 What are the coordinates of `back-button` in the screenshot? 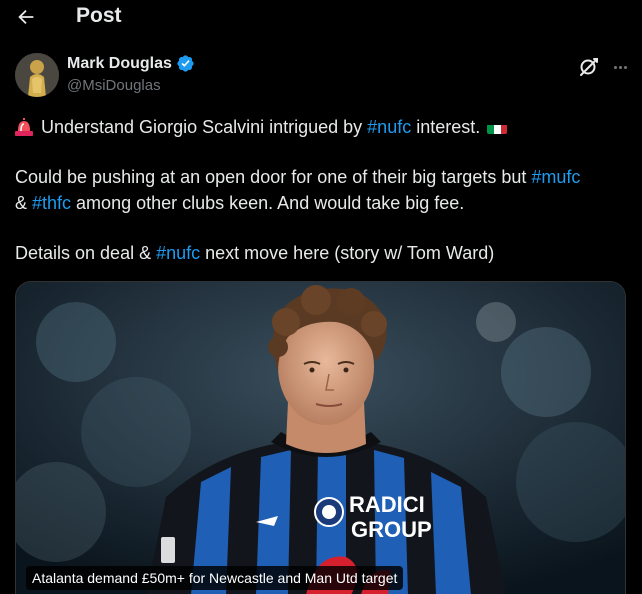 It's located at (26, 17).